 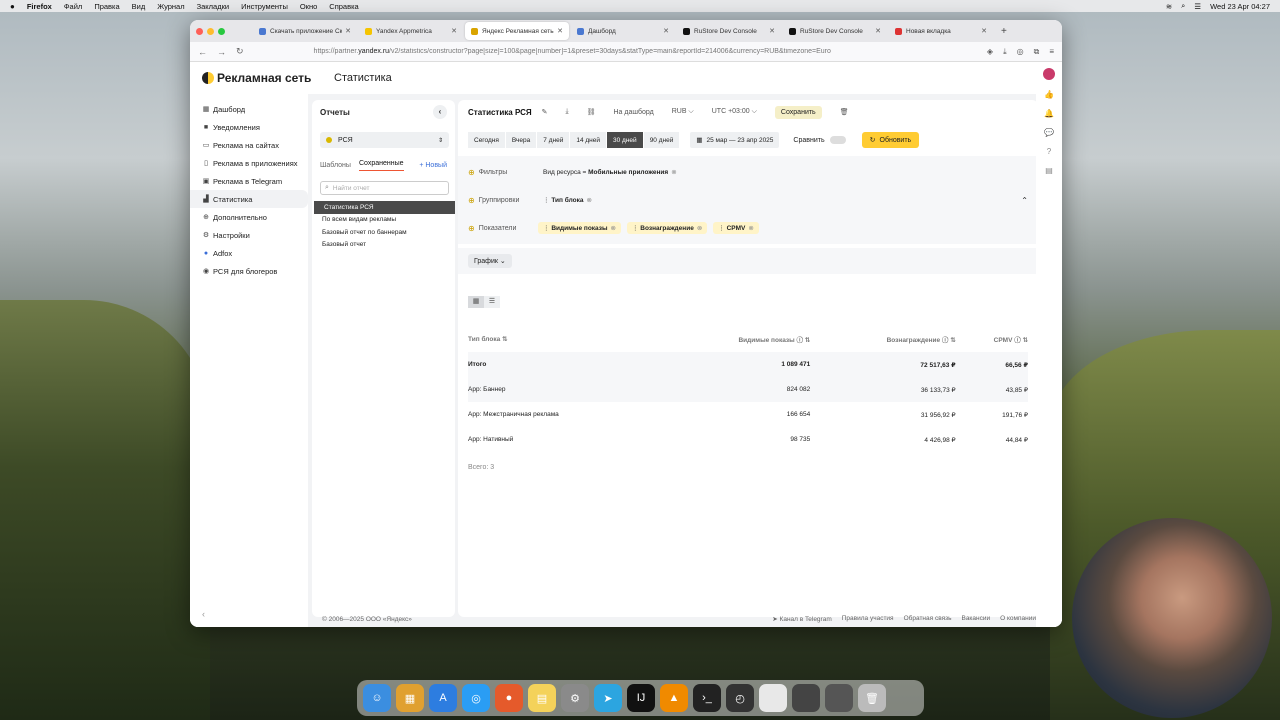 I want to click on table-view-icon: ▦, so click(x=476, y=302).